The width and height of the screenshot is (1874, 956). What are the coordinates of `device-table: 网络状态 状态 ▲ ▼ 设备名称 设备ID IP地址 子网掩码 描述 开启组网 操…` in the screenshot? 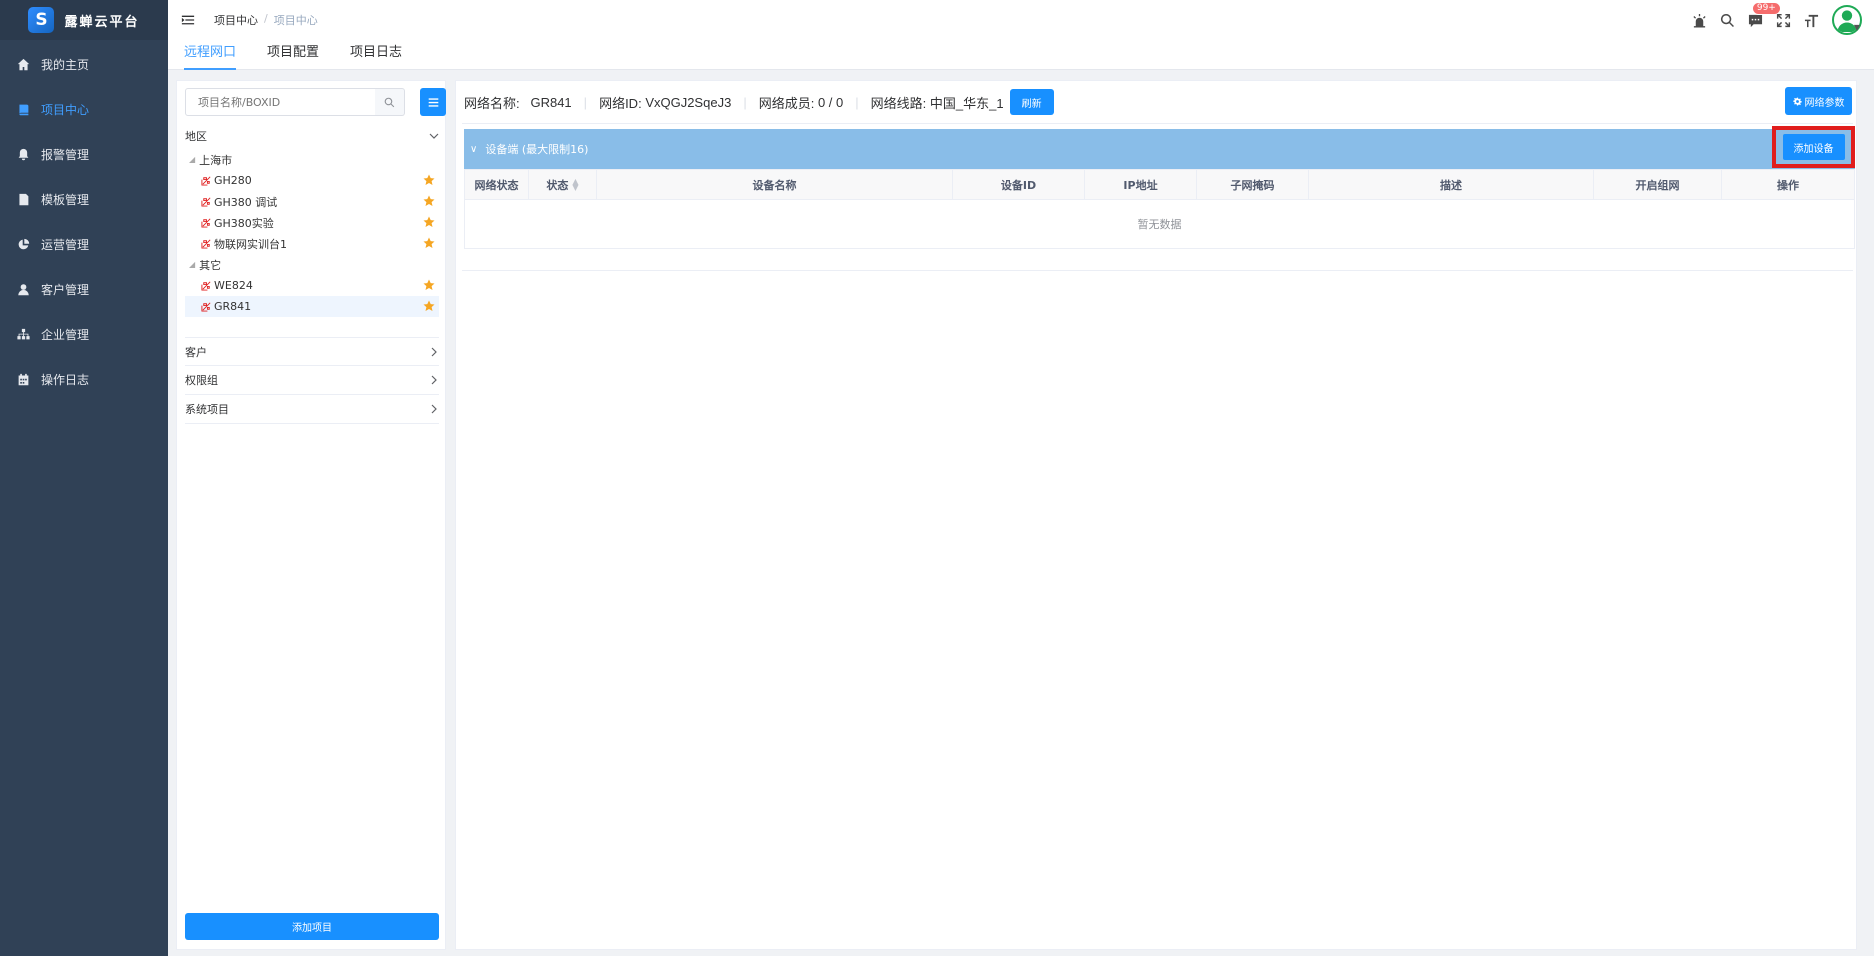 It's located at (1159, 209).